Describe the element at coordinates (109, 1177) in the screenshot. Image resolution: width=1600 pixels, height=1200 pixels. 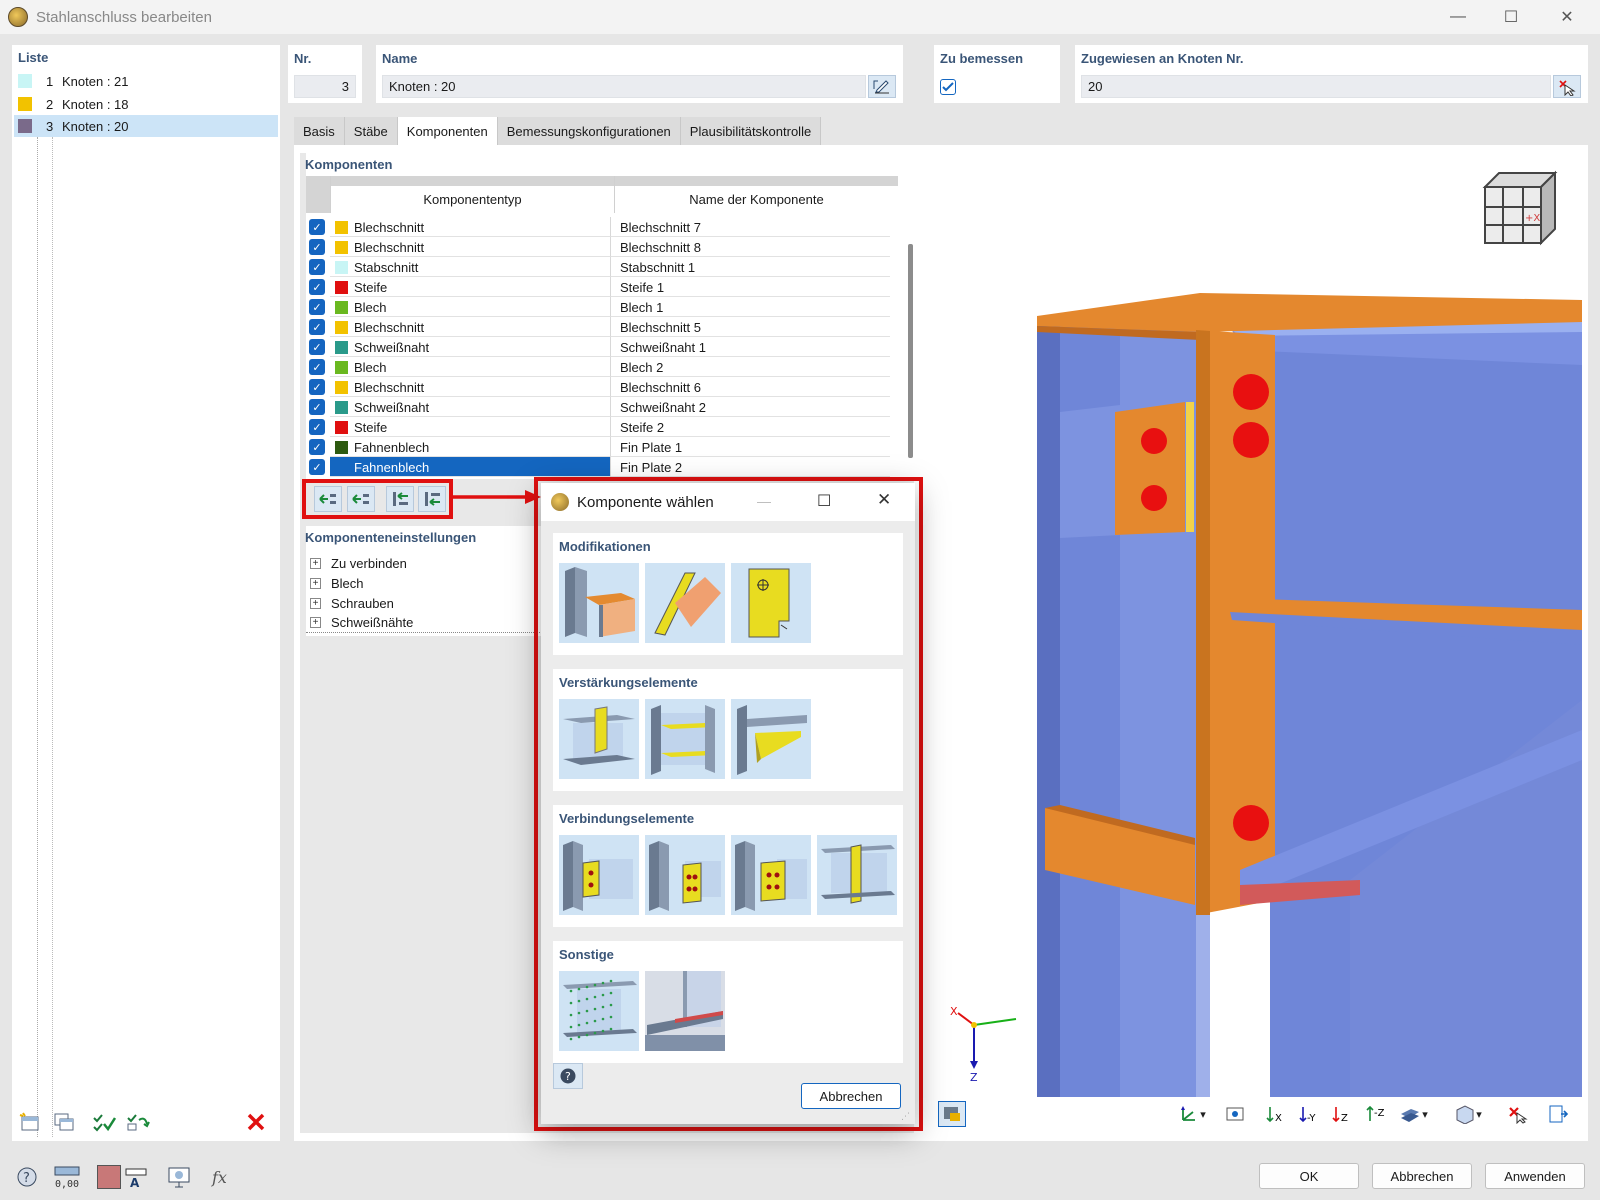
I see `color-swatch` at that location.